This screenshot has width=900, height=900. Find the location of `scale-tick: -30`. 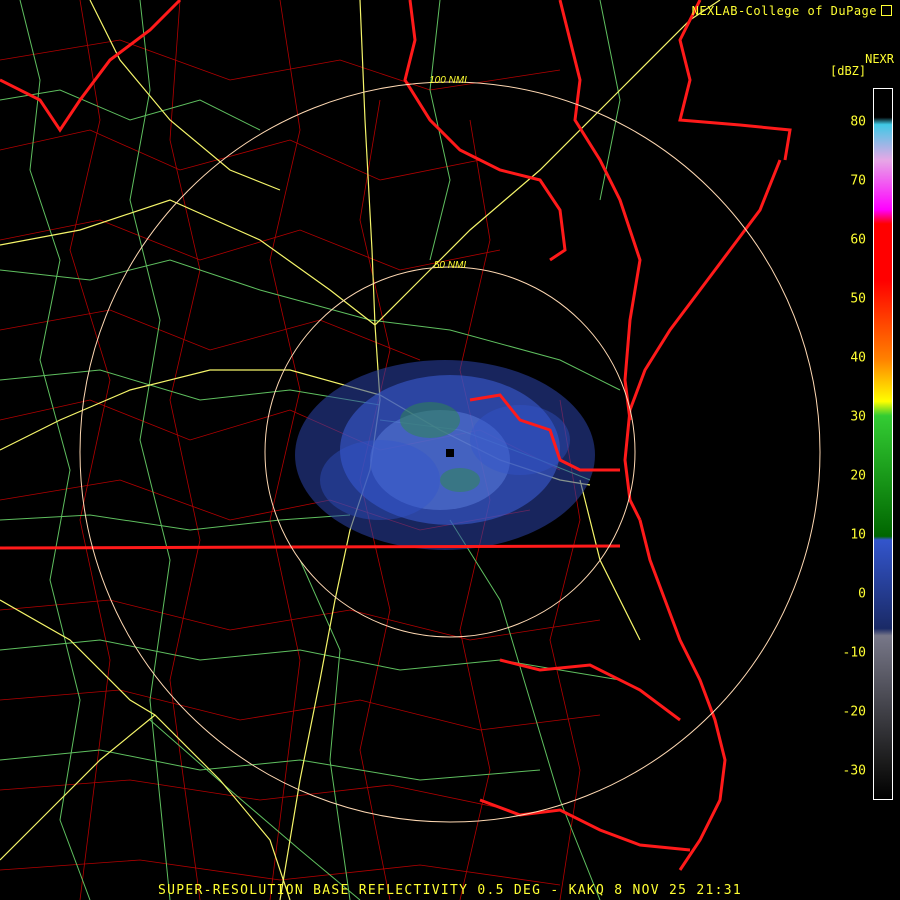

scale-tick: -30 is located at coordinates (854, 771).